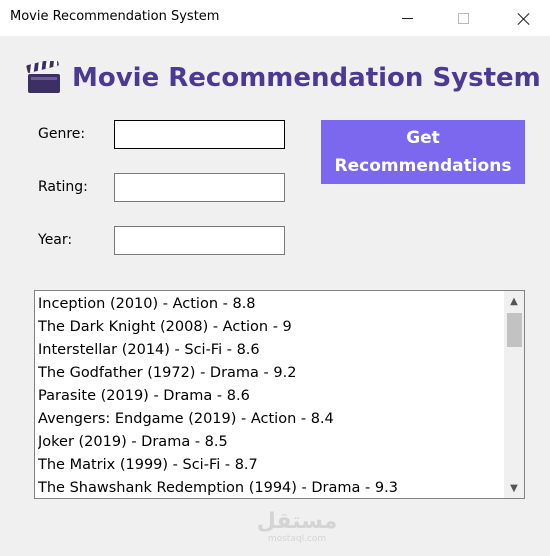  What do you see at coordinates (270, 373) in the screenshot?
I see `list-item: The Godfather (1972) - Drama - 9.2` at bounding box center [270, 373].